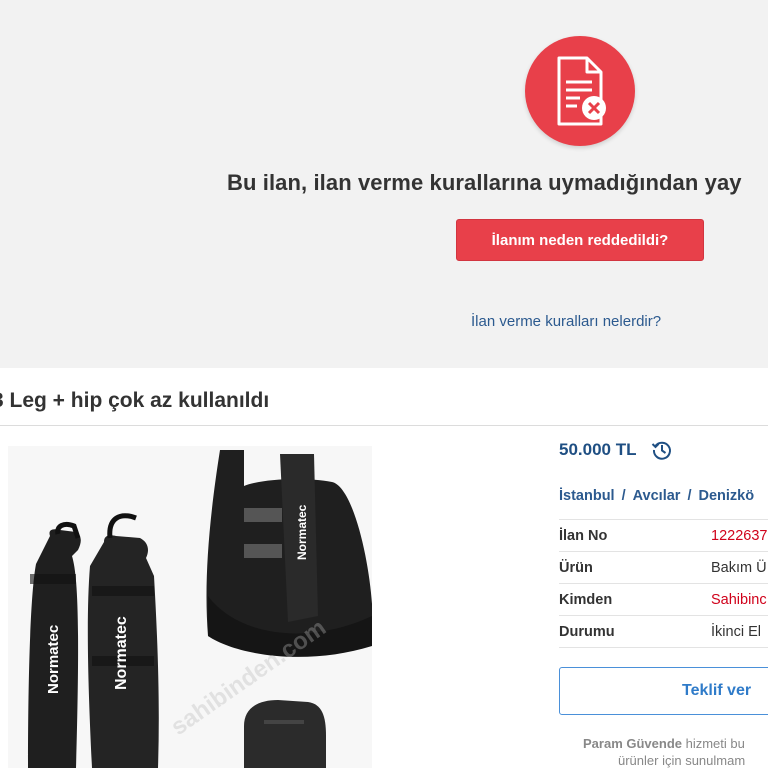 This screenshot has width=768, height=769. Describe the element at coordinates (663, 535) in the screenshot. I see `detail-row-listing-no: İlan No 1222637` at that location.